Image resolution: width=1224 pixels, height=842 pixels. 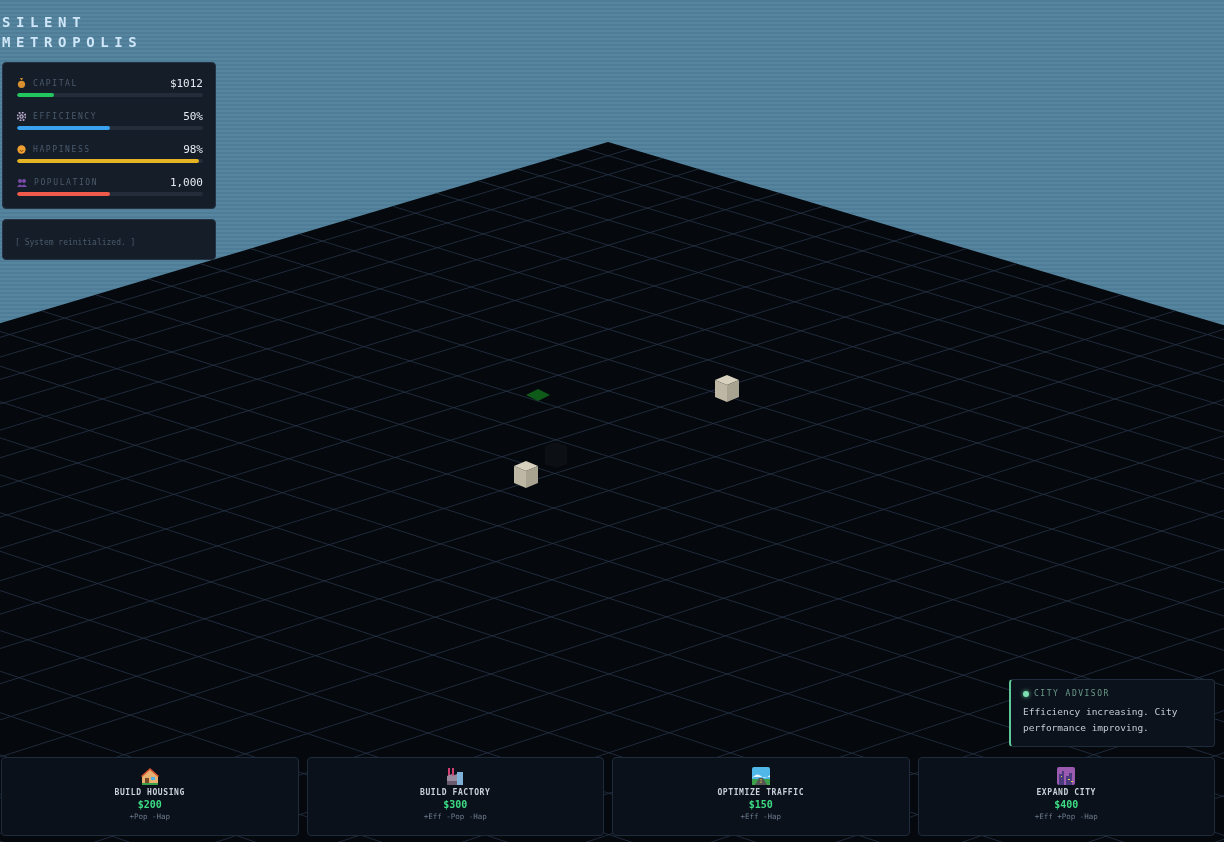 I want to click on gear-icon, so click(x=21, y=116).